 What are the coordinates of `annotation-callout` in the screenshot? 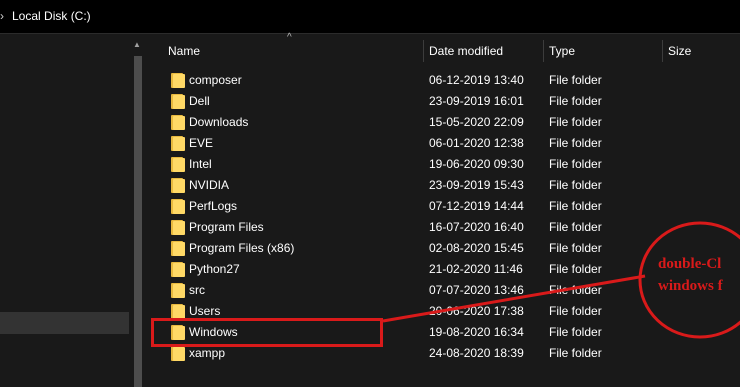 It's located at (561, 280).